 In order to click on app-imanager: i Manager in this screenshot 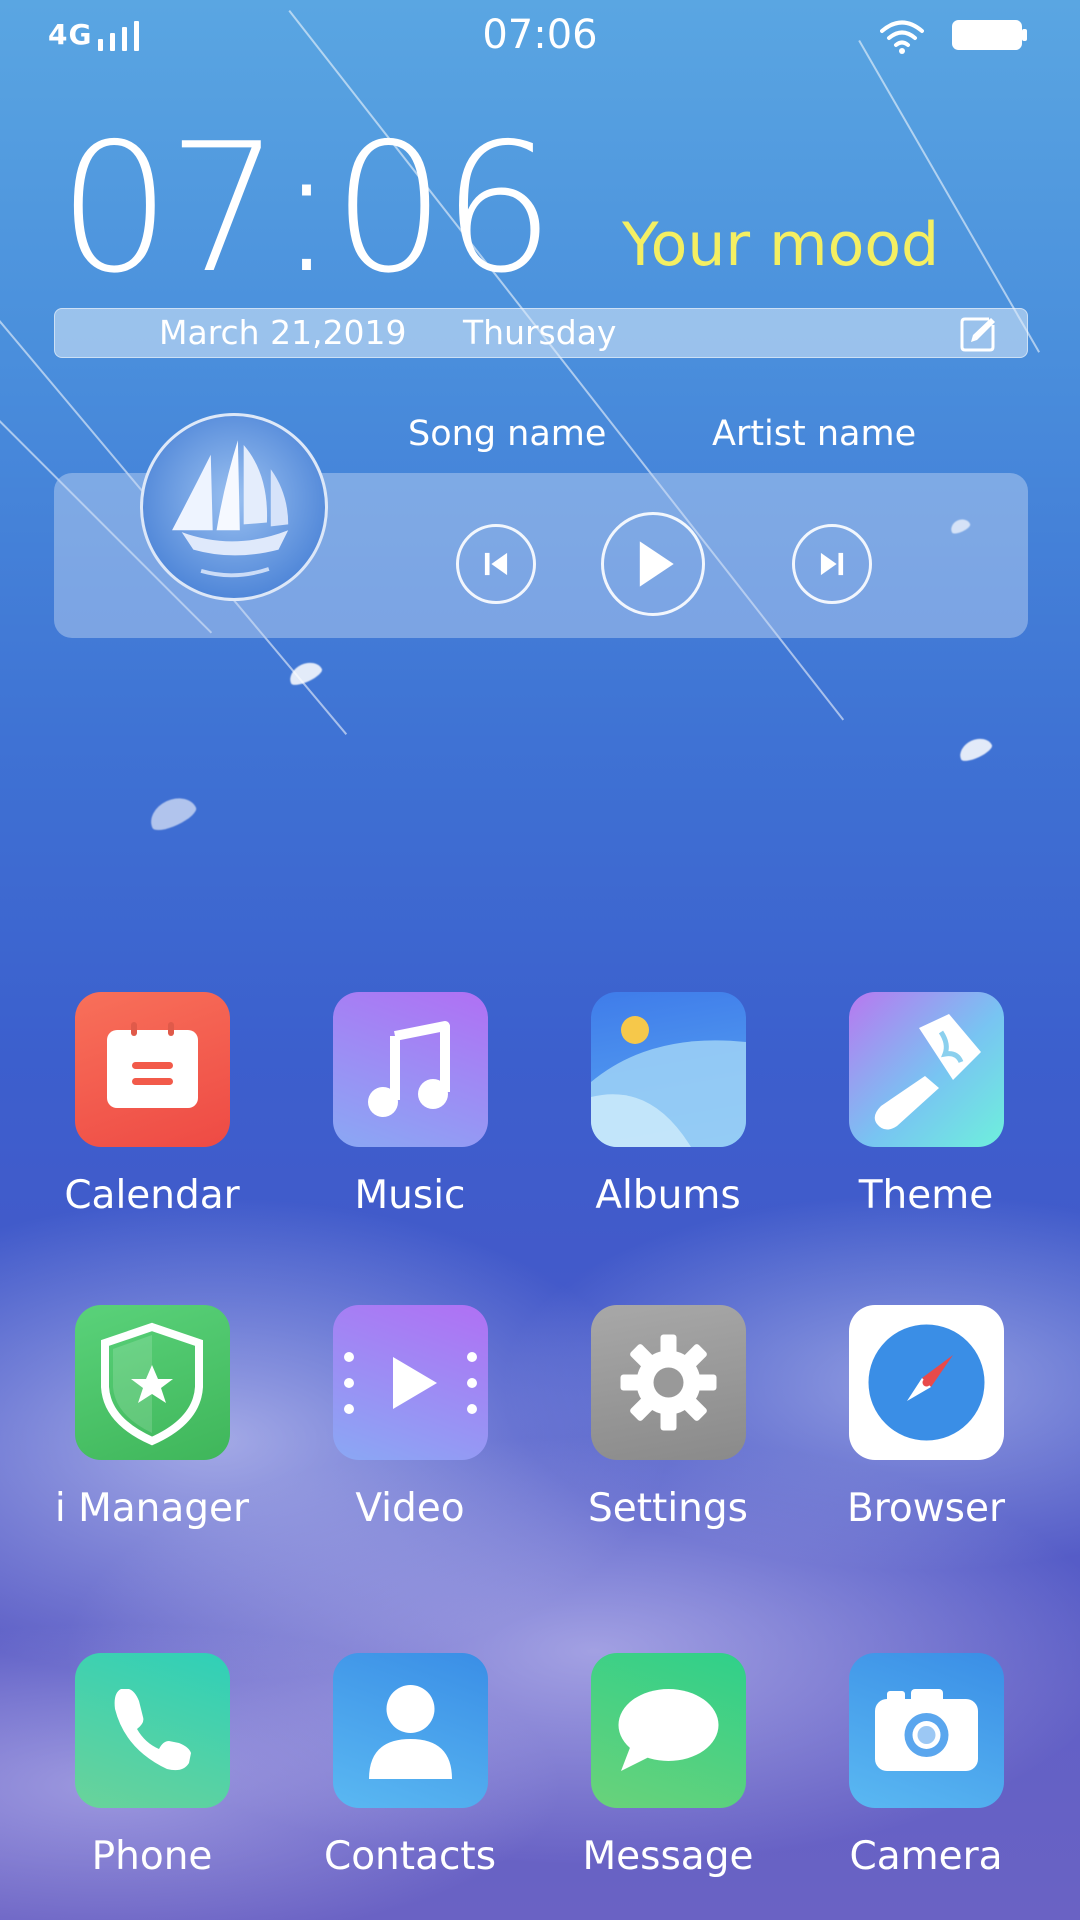, I will do `click(152, 1418)`.